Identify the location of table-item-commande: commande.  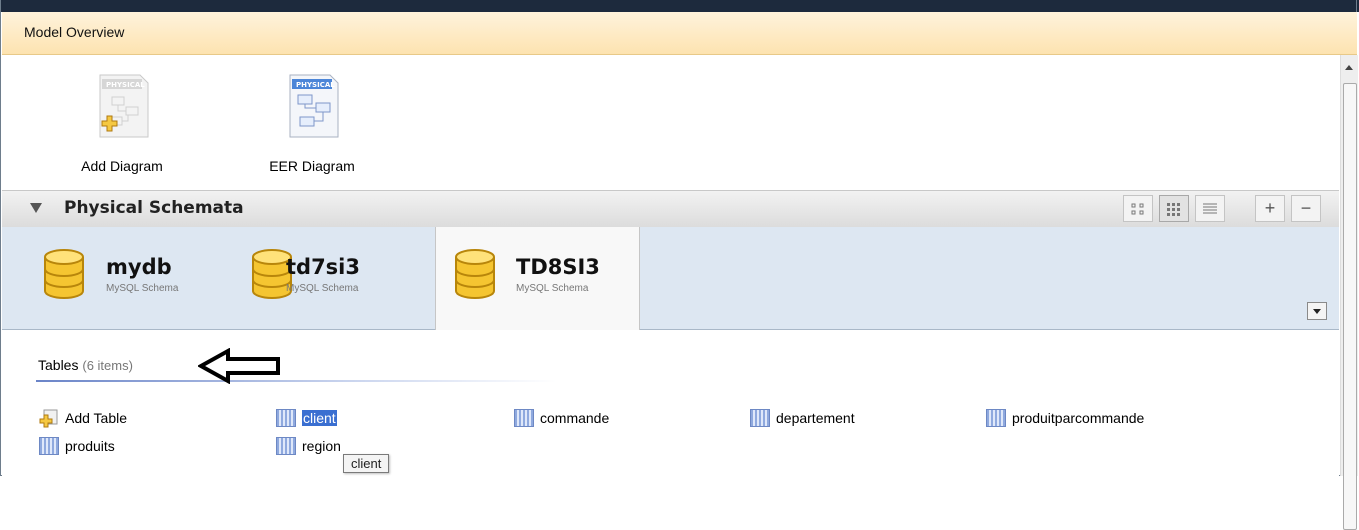
(561, 418).